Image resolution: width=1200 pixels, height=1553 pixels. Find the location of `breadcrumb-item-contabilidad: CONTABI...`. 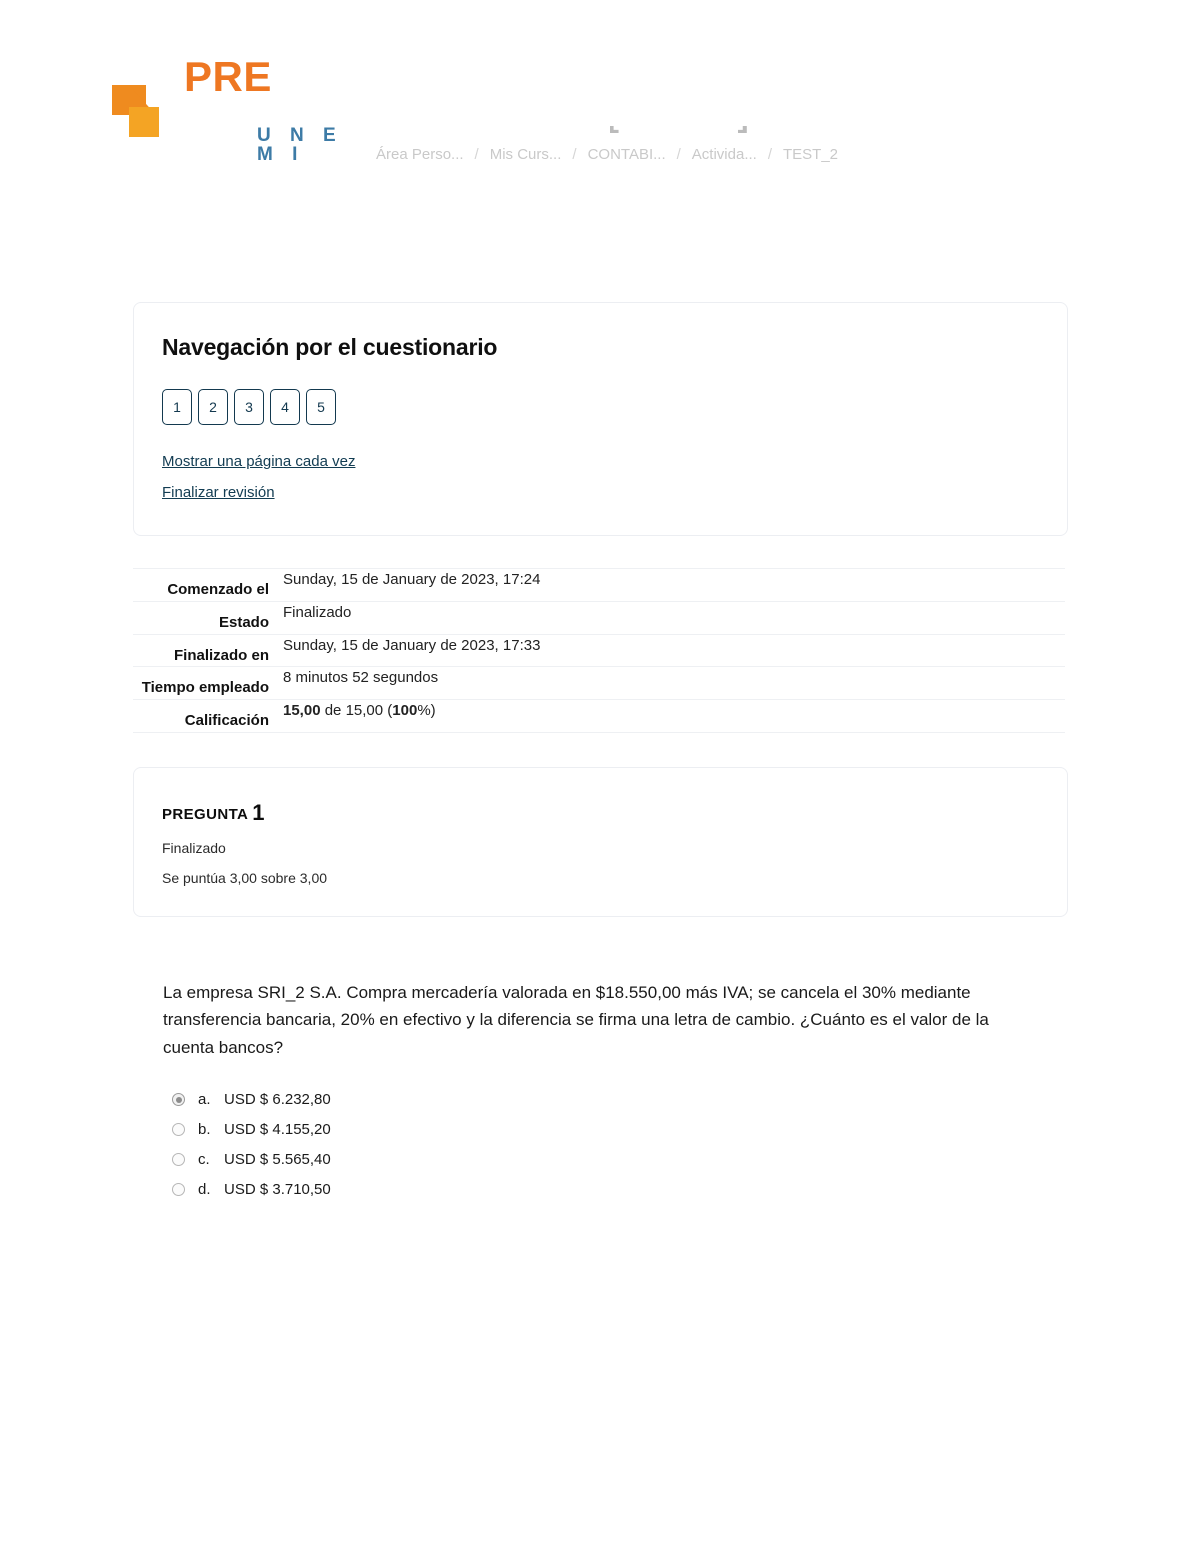

breadcrumb-item-contabilidad: CONTABI... is located at coordinates (627, 154).